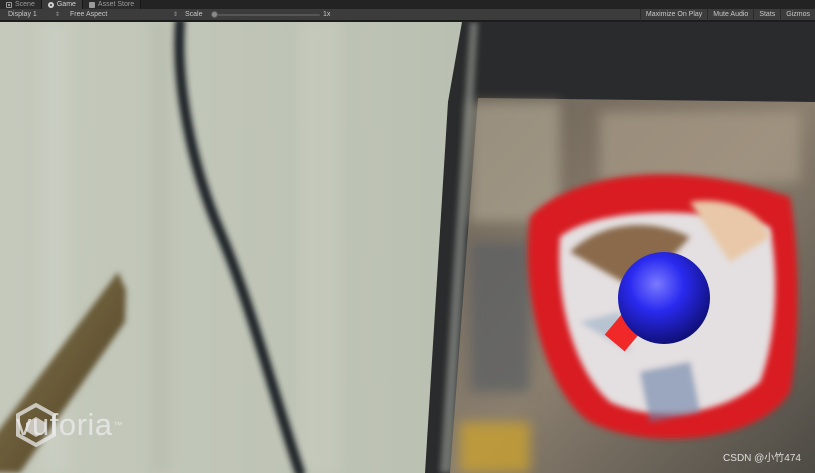 The image size is (815, 473). Describe the element at coordinates (762, 458) in the screenshot. I see `csdn-credit: CSDN @小竹474` at that location.